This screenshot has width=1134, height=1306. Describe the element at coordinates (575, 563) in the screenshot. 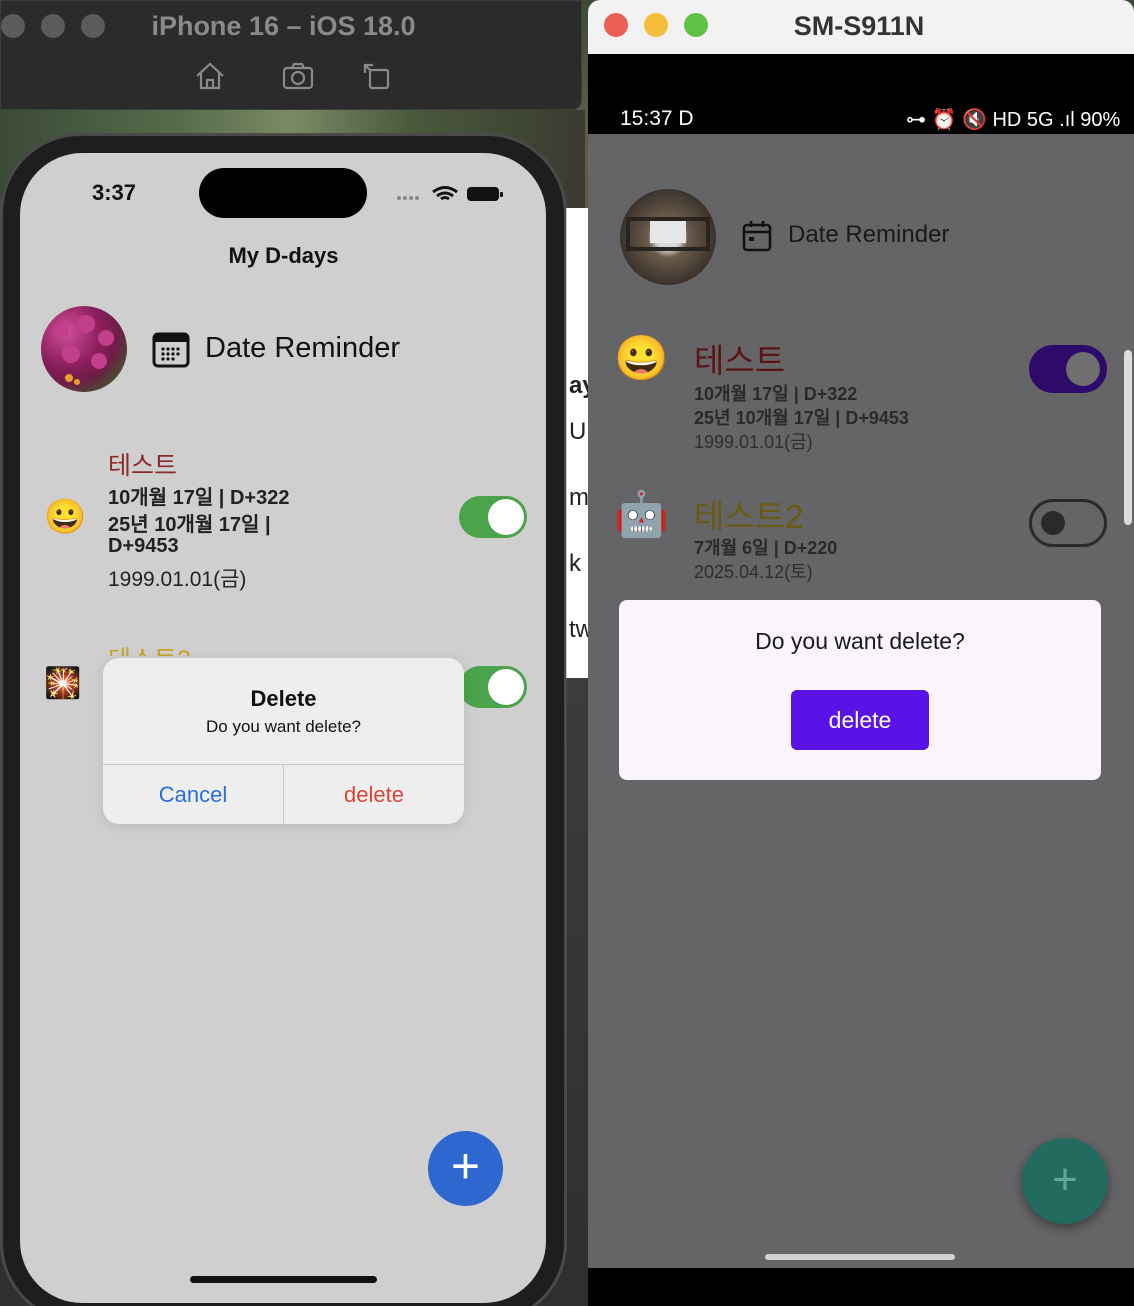

I see `background-text: k` at that location.